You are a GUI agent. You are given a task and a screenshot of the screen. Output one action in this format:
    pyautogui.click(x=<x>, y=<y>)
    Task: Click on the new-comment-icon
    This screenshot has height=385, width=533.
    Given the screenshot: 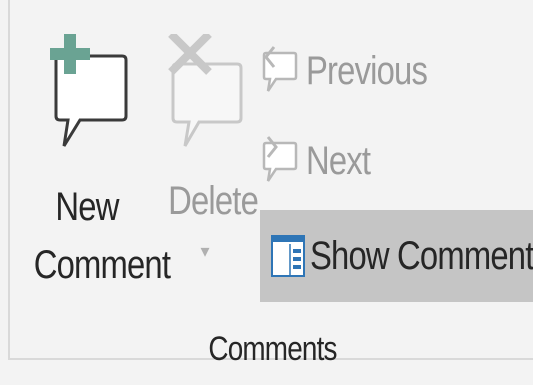 What is the action you would take?
    pyautogui.click(x=89, y=90)
    